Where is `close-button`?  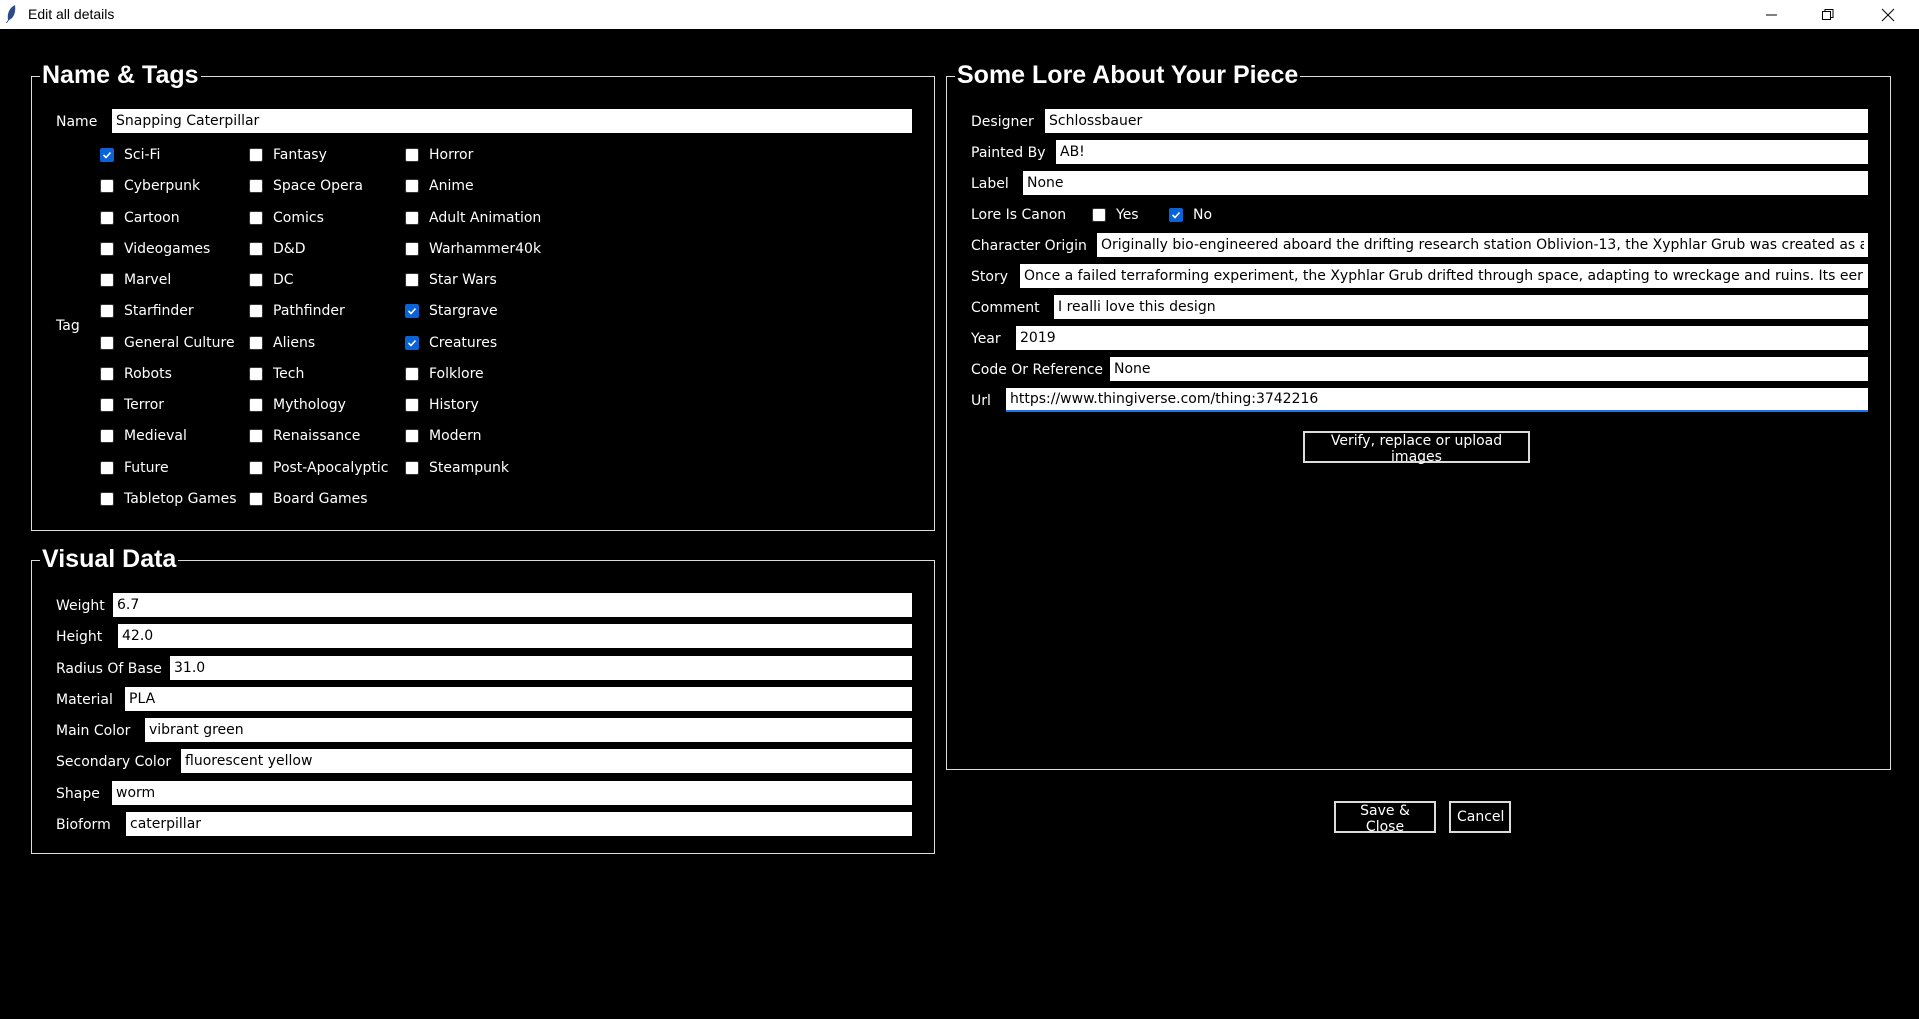
close-button is located at coordinates (1888, 14).